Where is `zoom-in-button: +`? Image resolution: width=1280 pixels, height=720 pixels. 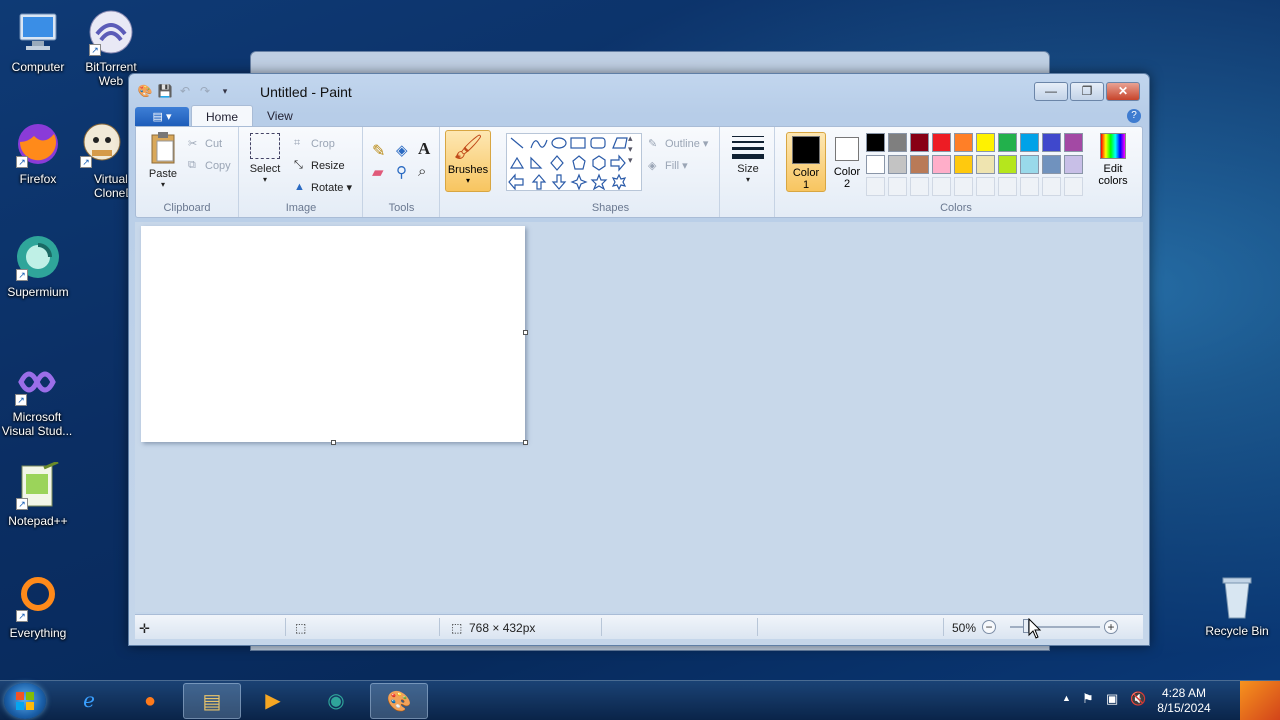
zoom-in-button: + is located at coordinates (1111, 627).